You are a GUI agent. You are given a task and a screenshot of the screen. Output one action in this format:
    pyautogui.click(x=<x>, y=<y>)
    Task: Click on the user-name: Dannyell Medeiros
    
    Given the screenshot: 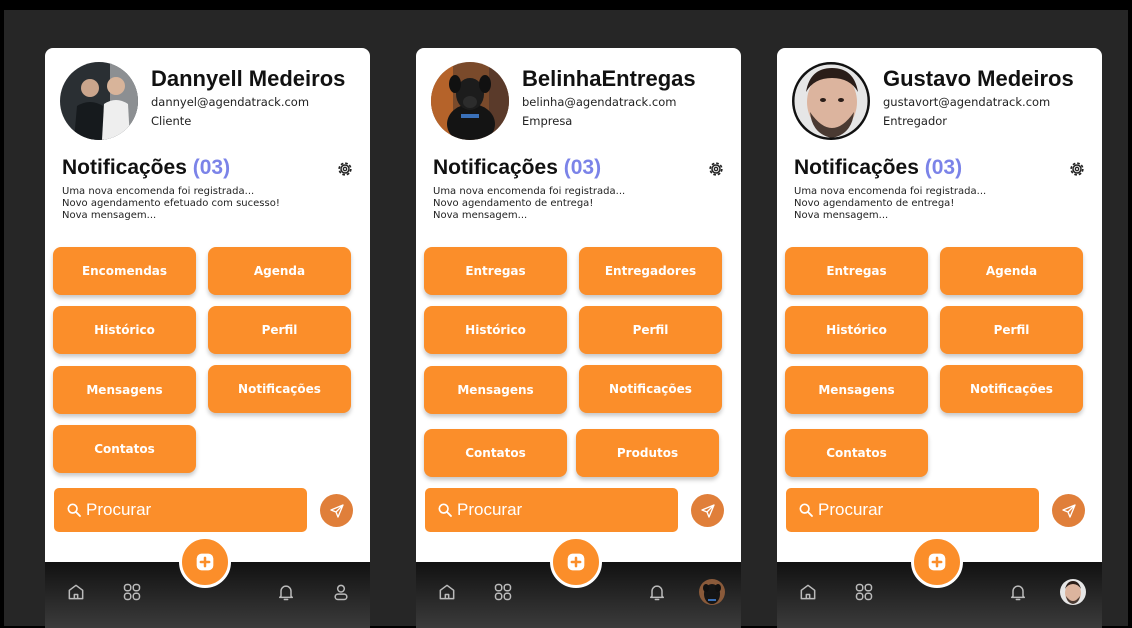 What is the action you would take?
    pyautogui.click(x=248, y=78)
    